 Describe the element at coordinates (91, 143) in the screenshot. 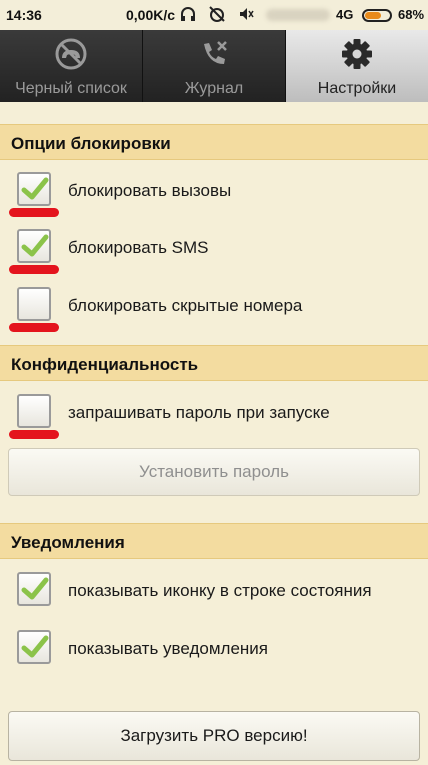

I see `section-title: Опции блокировки` at that location.